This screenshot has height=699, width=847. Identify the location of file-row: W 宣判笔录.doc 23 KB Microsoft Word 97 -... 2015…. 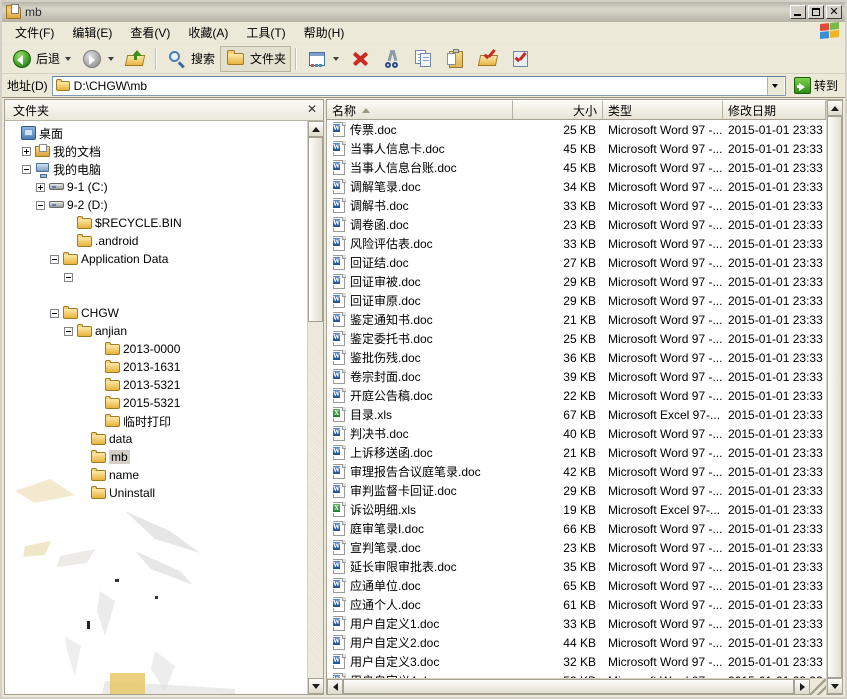
(576, 547).